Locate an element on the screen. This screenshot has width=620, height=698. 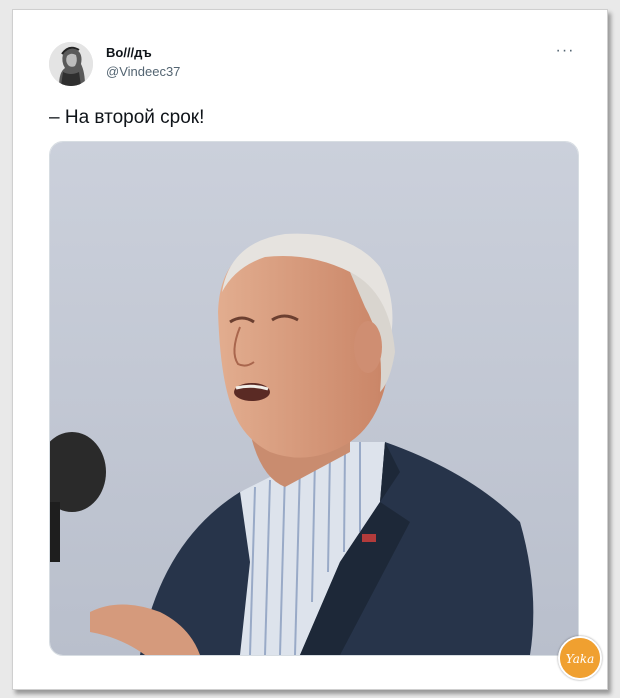
watermark-logo: Yaka is located at coordinates (580, 658).